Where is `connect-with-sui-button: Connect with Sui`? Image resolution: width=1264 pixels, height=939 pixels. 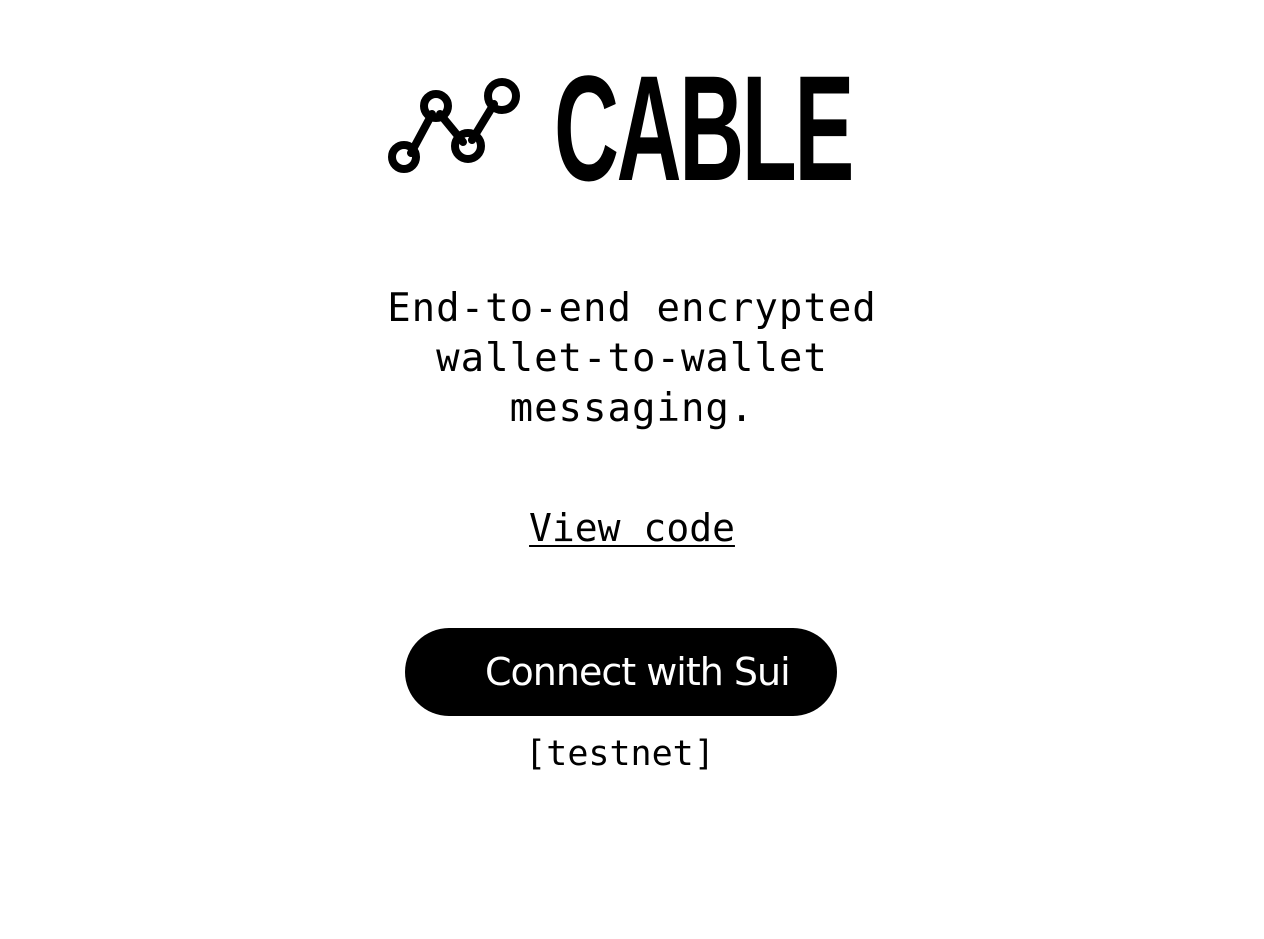 connect-with-sui-button: Connect with Sui is located at coordinates (621, 672).